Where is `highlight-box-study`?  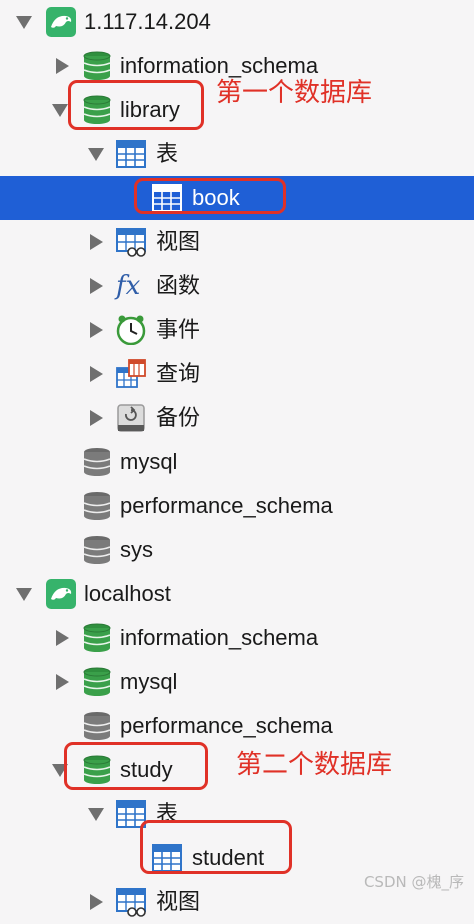
highlight-box-study is located at coordinates (136, 766).